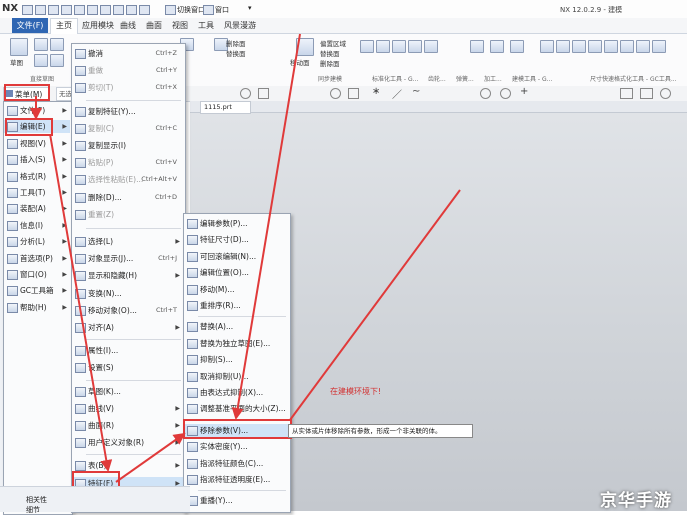 This screenshot has height=515, width=687. What do you see at coordinates (81, 302) in the screenshot?
I see `arrow-to-feature` at bounding box center [81, 302].